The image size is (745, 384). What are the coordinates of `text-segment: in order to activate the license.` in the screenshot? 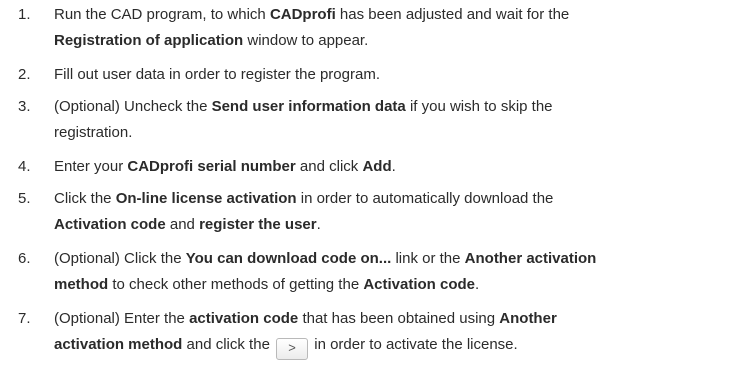 It's located at (414, 344).